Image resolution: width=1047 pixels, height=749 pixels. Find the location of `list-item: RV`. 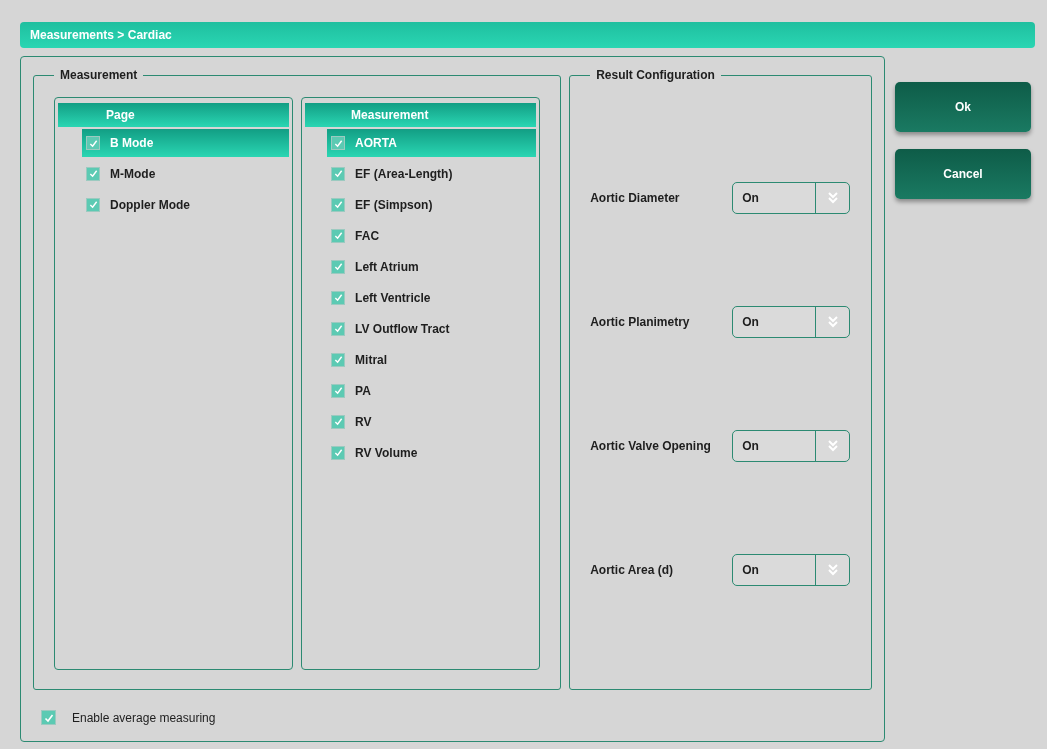

list-item: RV is located at coordinates (432, 421).